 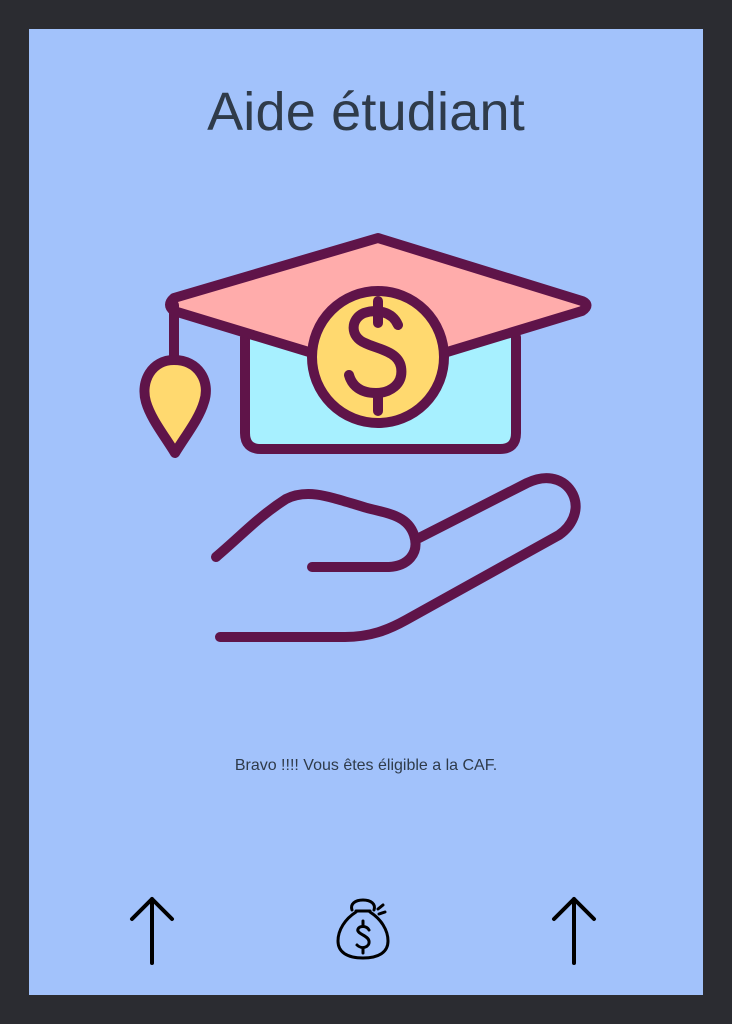 I want to click on money-bag-icon, so click(x=363, y=929).